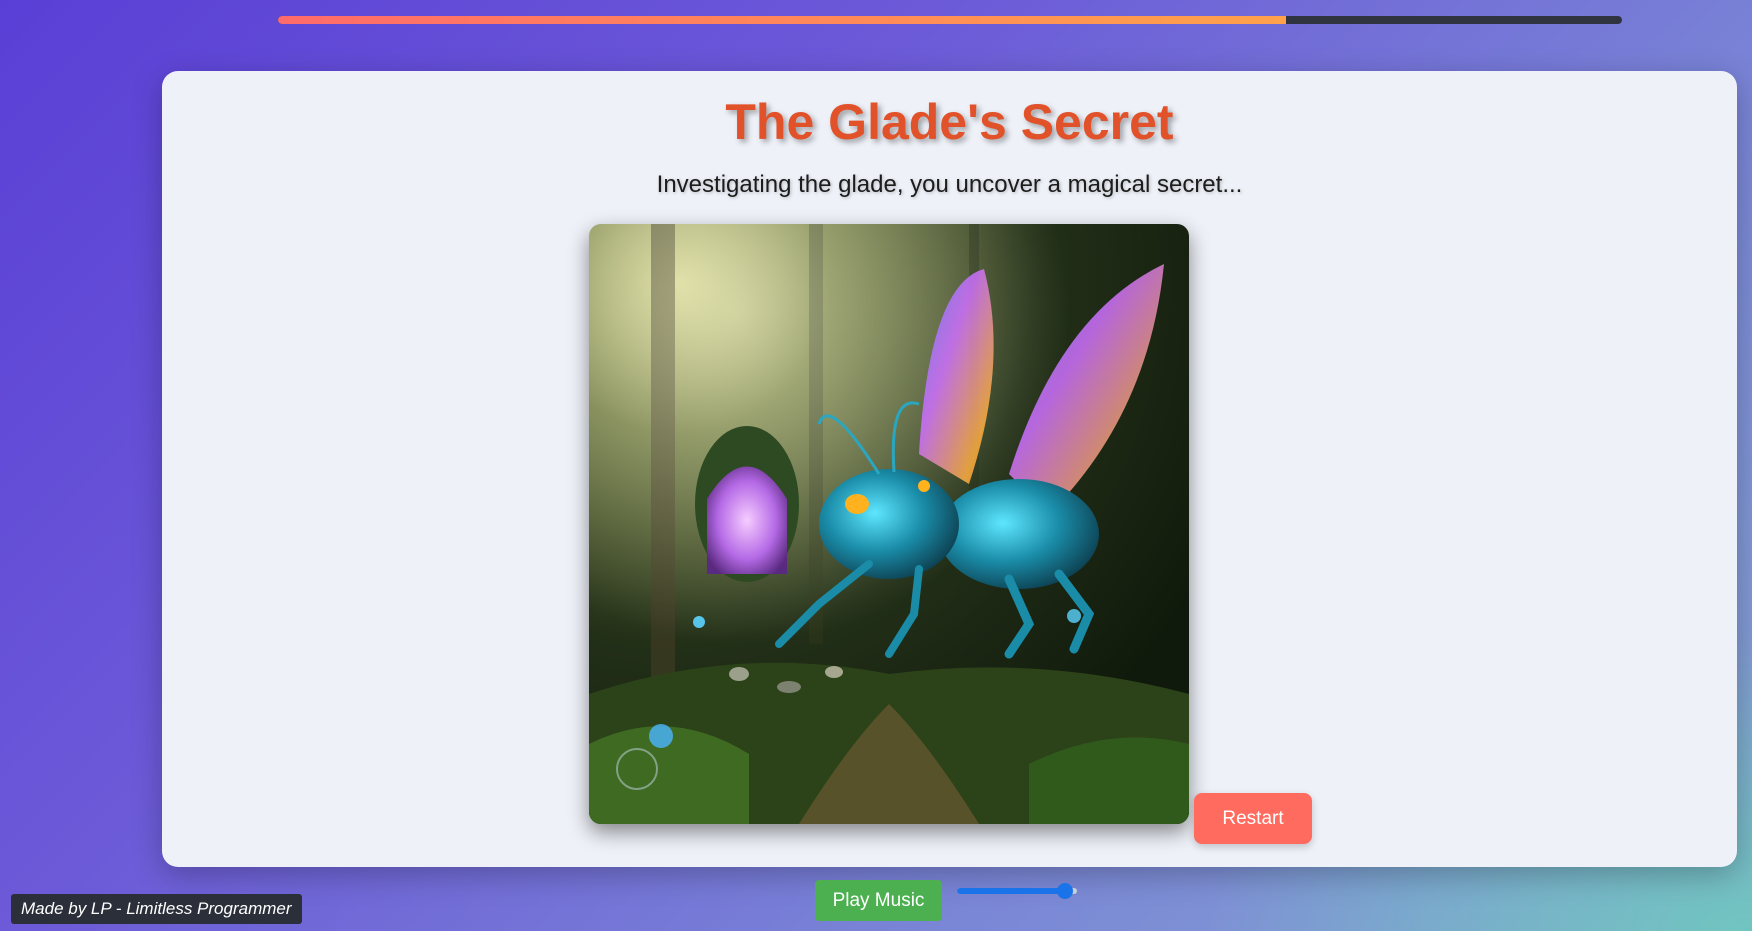  Describe the element at coordinates (878, 900) in the screenshot. I see `play-music-button: Play Music` at that location.